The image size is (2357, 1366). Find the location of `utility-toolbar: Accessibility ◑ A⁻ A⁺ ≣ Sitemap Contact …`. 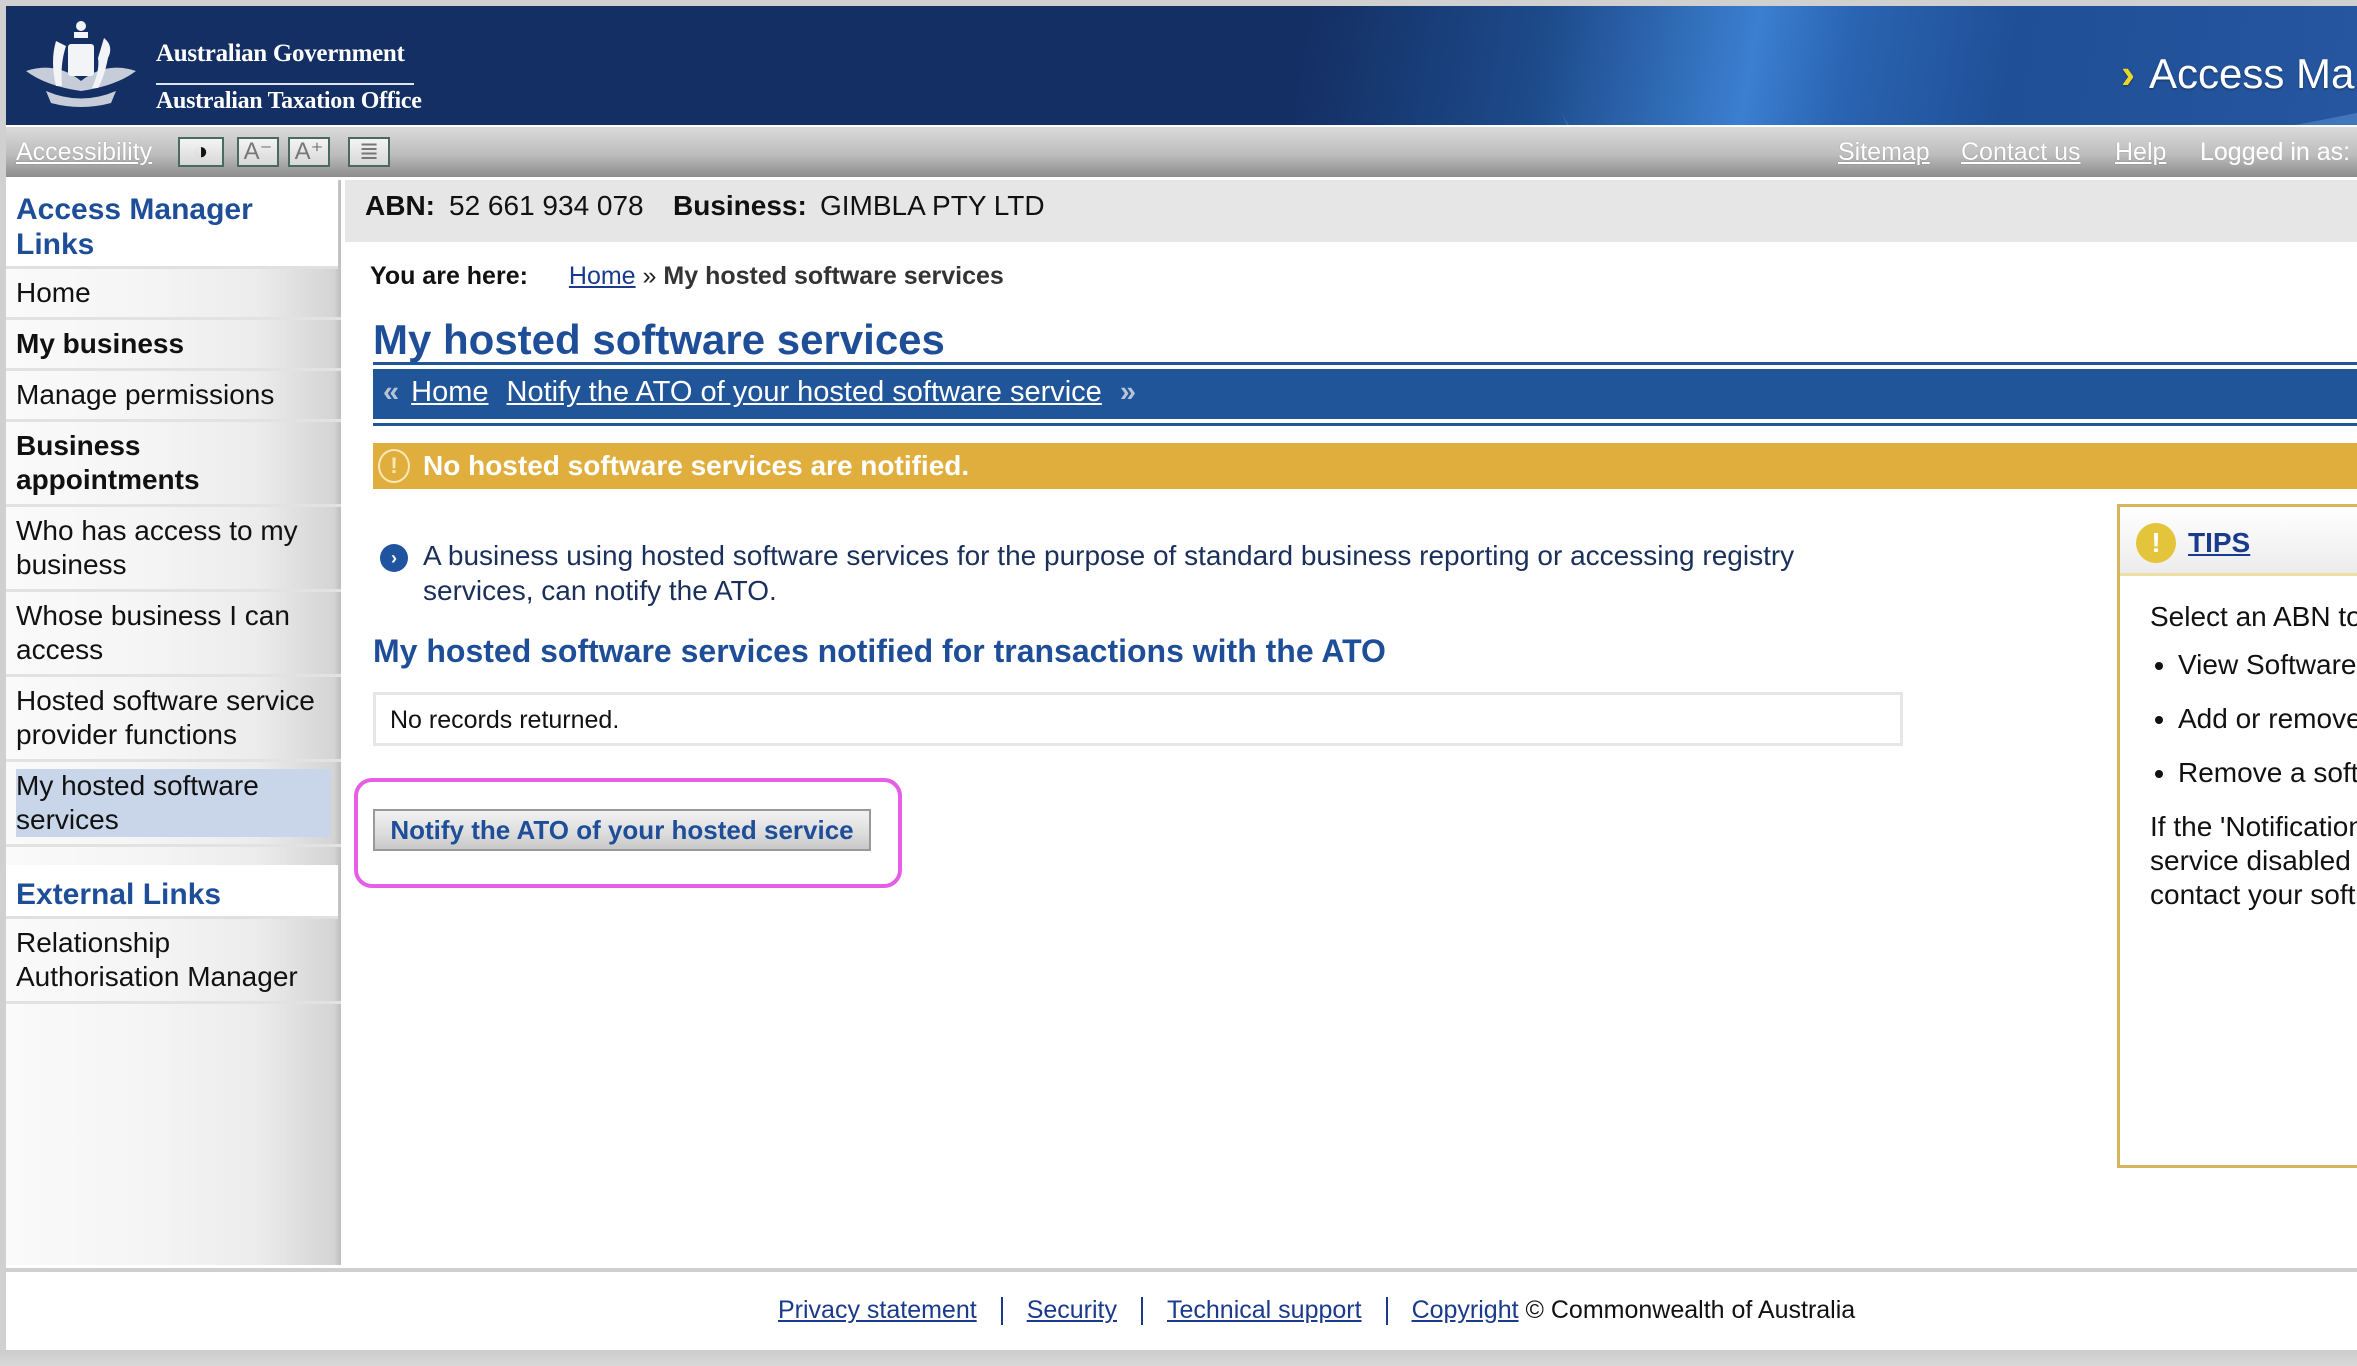

utility-toolbar: Accessibility ◑ A⁻ A⁺ ≣ Sitemap Contact … is located at coordinates (1181, 152).